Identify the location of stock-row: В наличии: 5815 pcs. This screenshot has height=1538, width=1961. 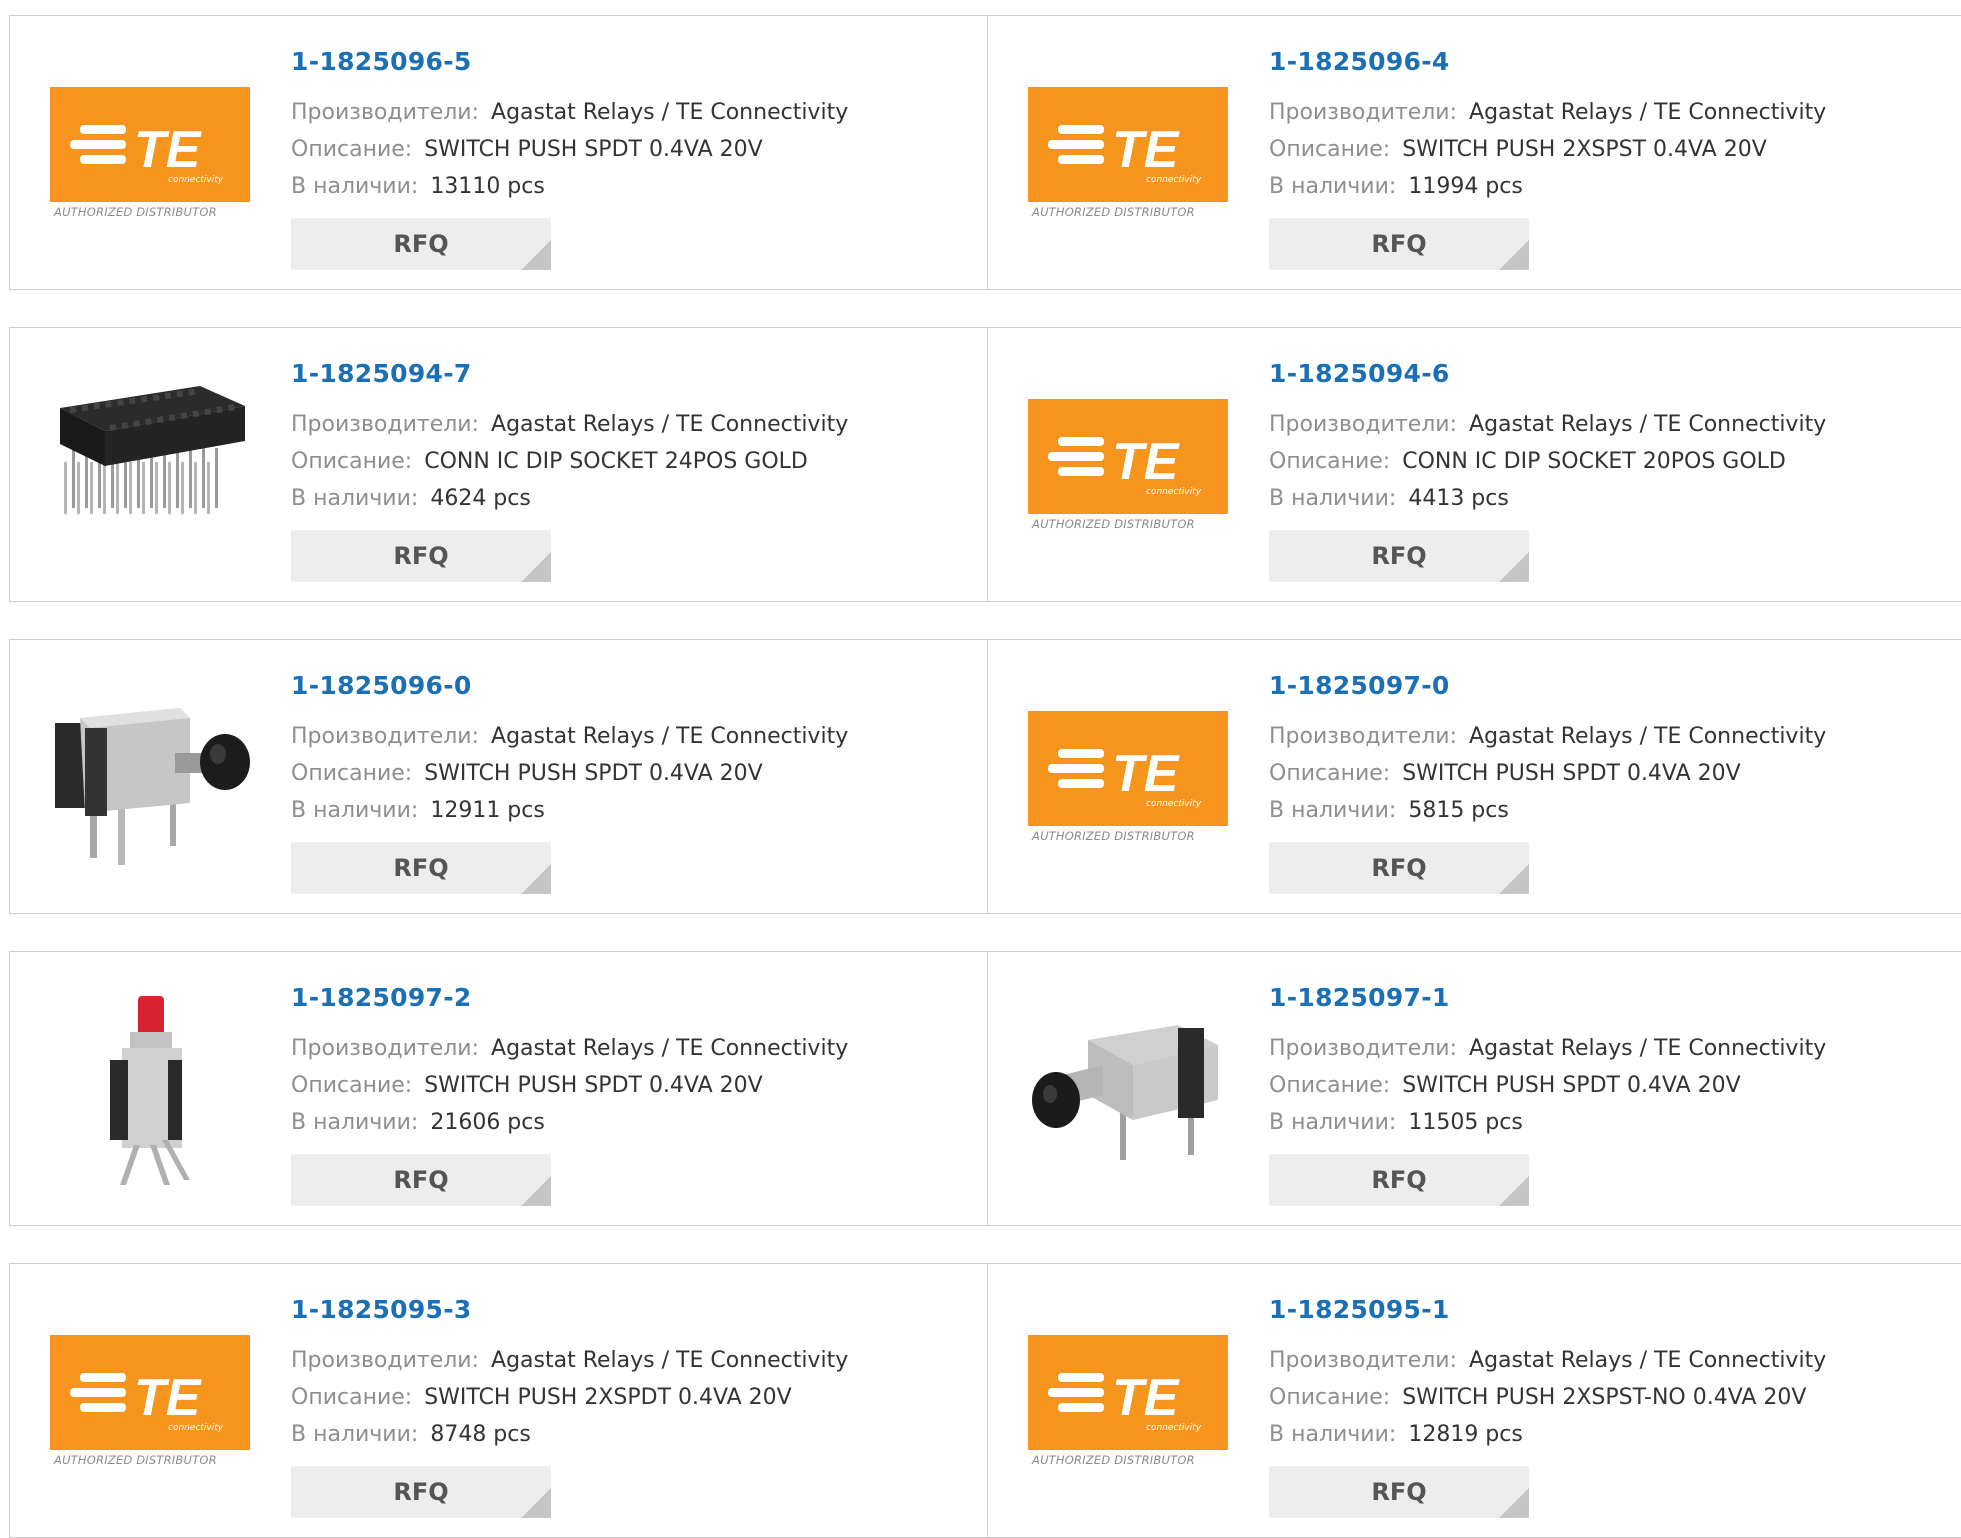
(1389, 810).